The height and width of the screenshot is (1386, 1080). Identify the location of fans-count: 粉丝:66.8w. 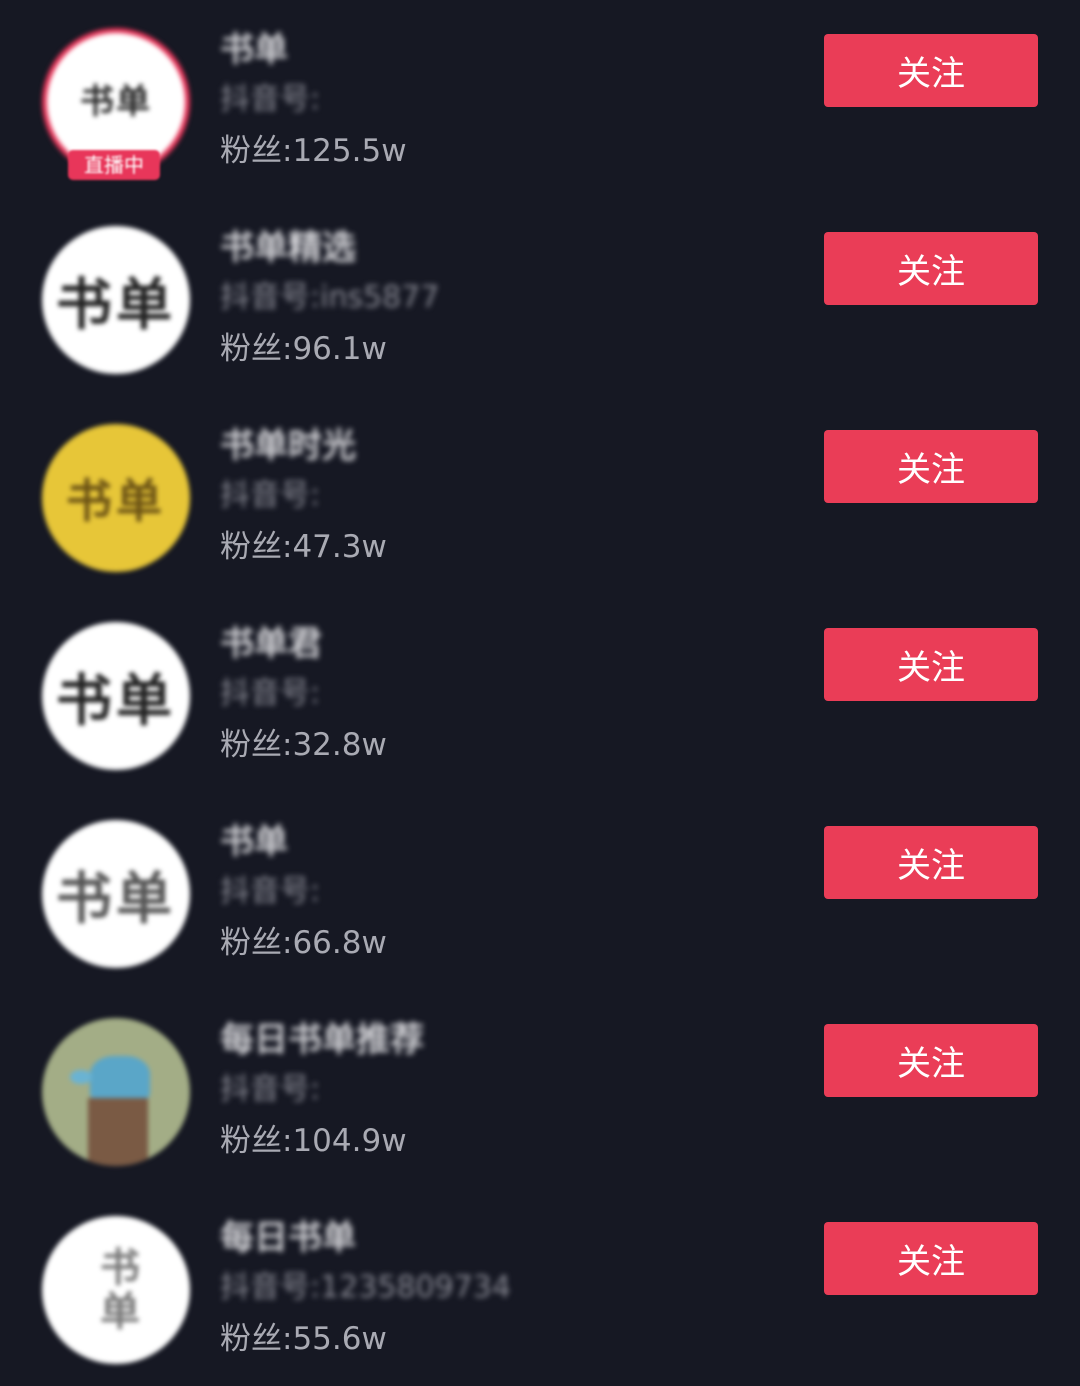
(303, 943).